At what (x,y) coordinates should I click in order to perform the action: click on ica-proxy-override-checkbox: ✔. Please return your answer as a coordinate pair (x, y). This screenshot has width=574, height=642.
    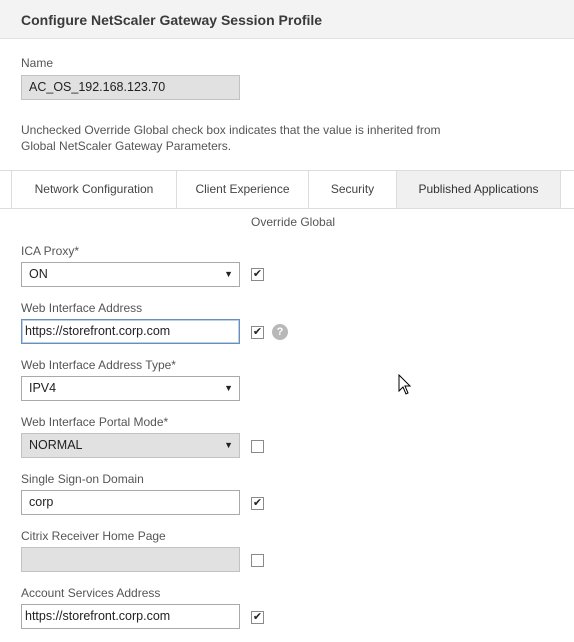
    Looking at the image, I should click on (257, 274).